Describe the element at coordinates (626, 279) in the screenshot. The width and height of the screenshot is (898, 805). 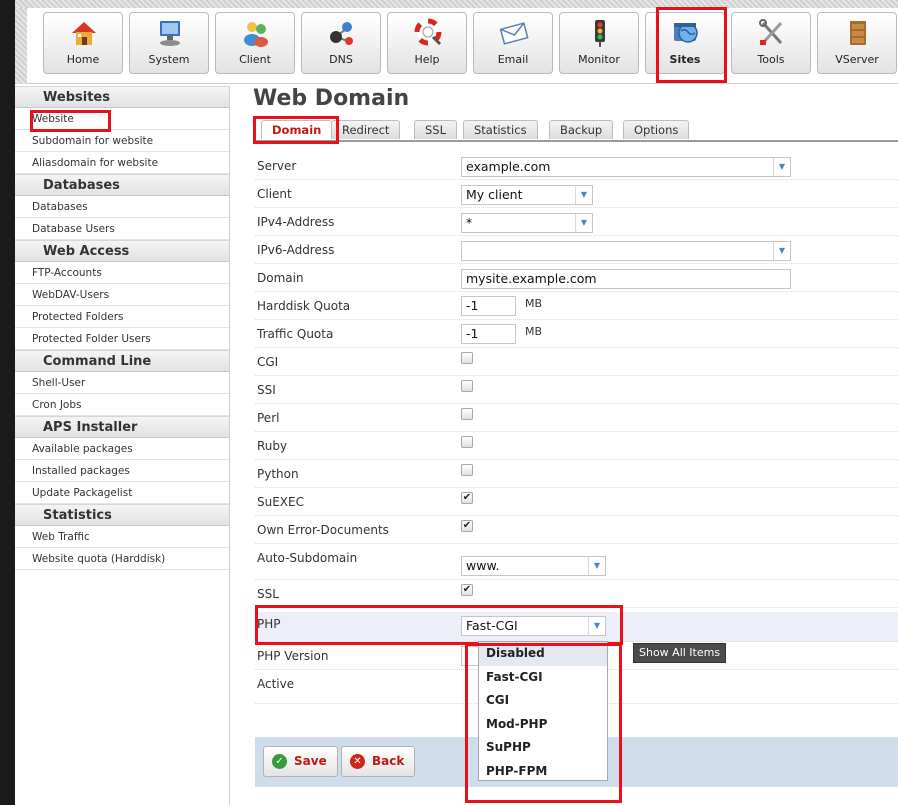
I see `domain-input: mysite.example.com` at that location.